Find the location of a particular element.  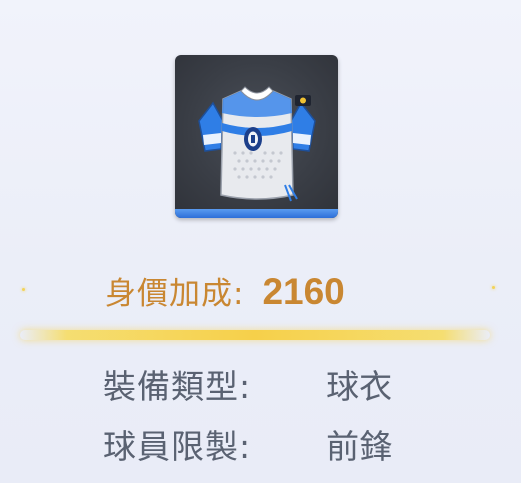

value-bonus-label: 身價加成: is located at coordinates (175, 294).